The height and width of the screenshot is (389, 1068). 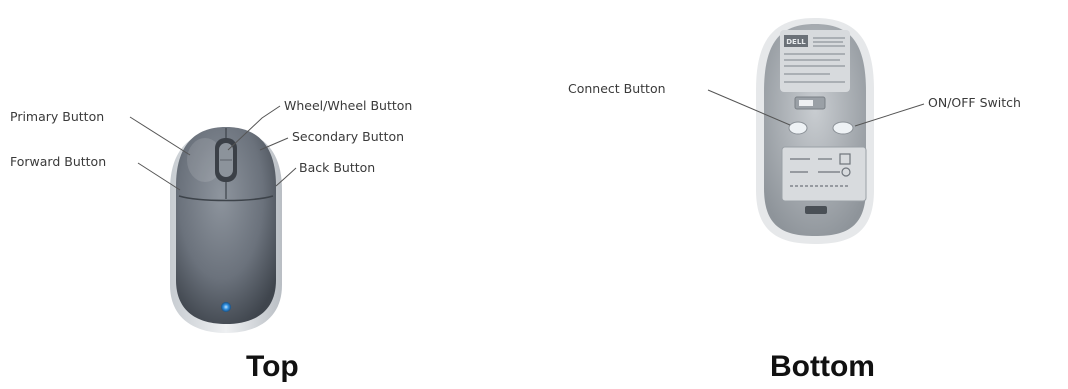 What do you see at coordinates (337, 167) in the screenshot?
I see `label-back-button: Back Button` at bounding box center [337, 167].